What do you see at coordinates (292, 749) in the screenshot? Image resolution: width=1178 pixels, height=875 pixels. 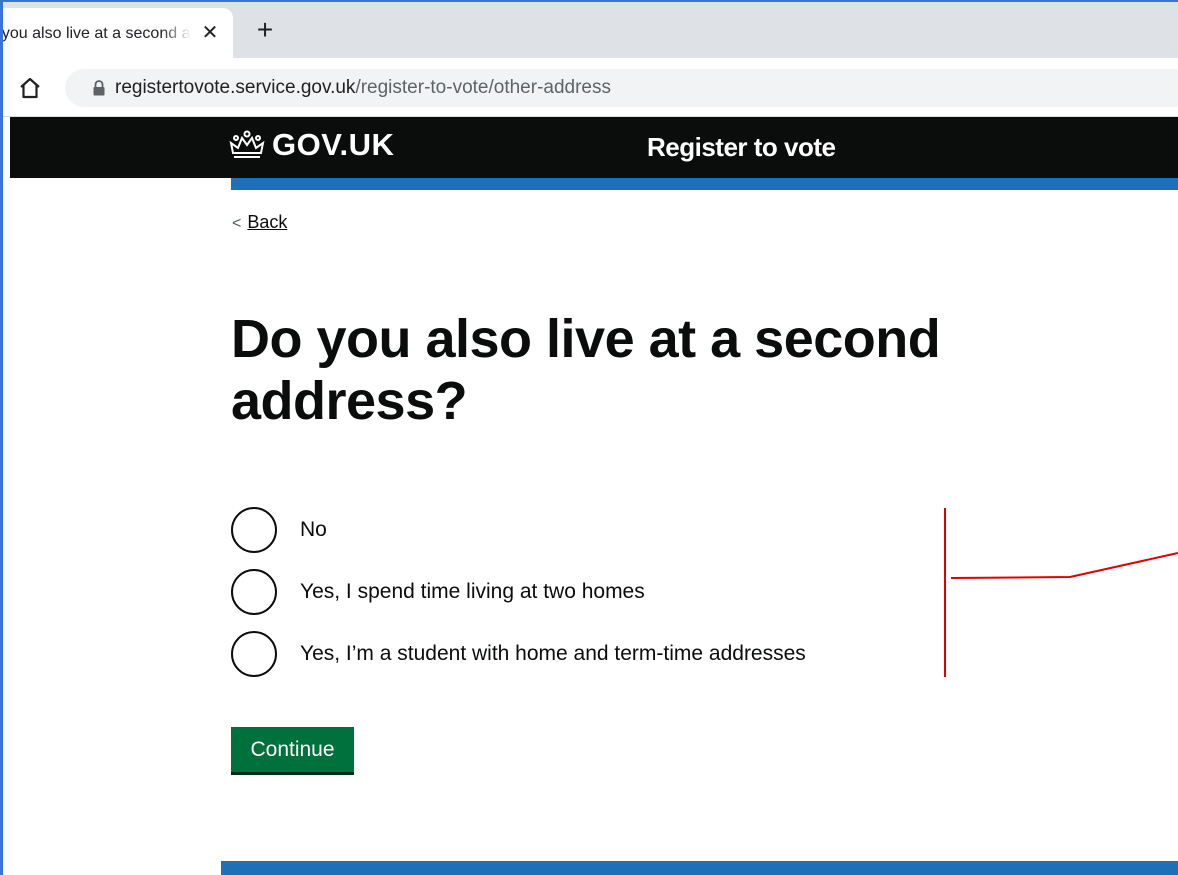 I see `continue-button: Continue` at bounding box center [292, 749].